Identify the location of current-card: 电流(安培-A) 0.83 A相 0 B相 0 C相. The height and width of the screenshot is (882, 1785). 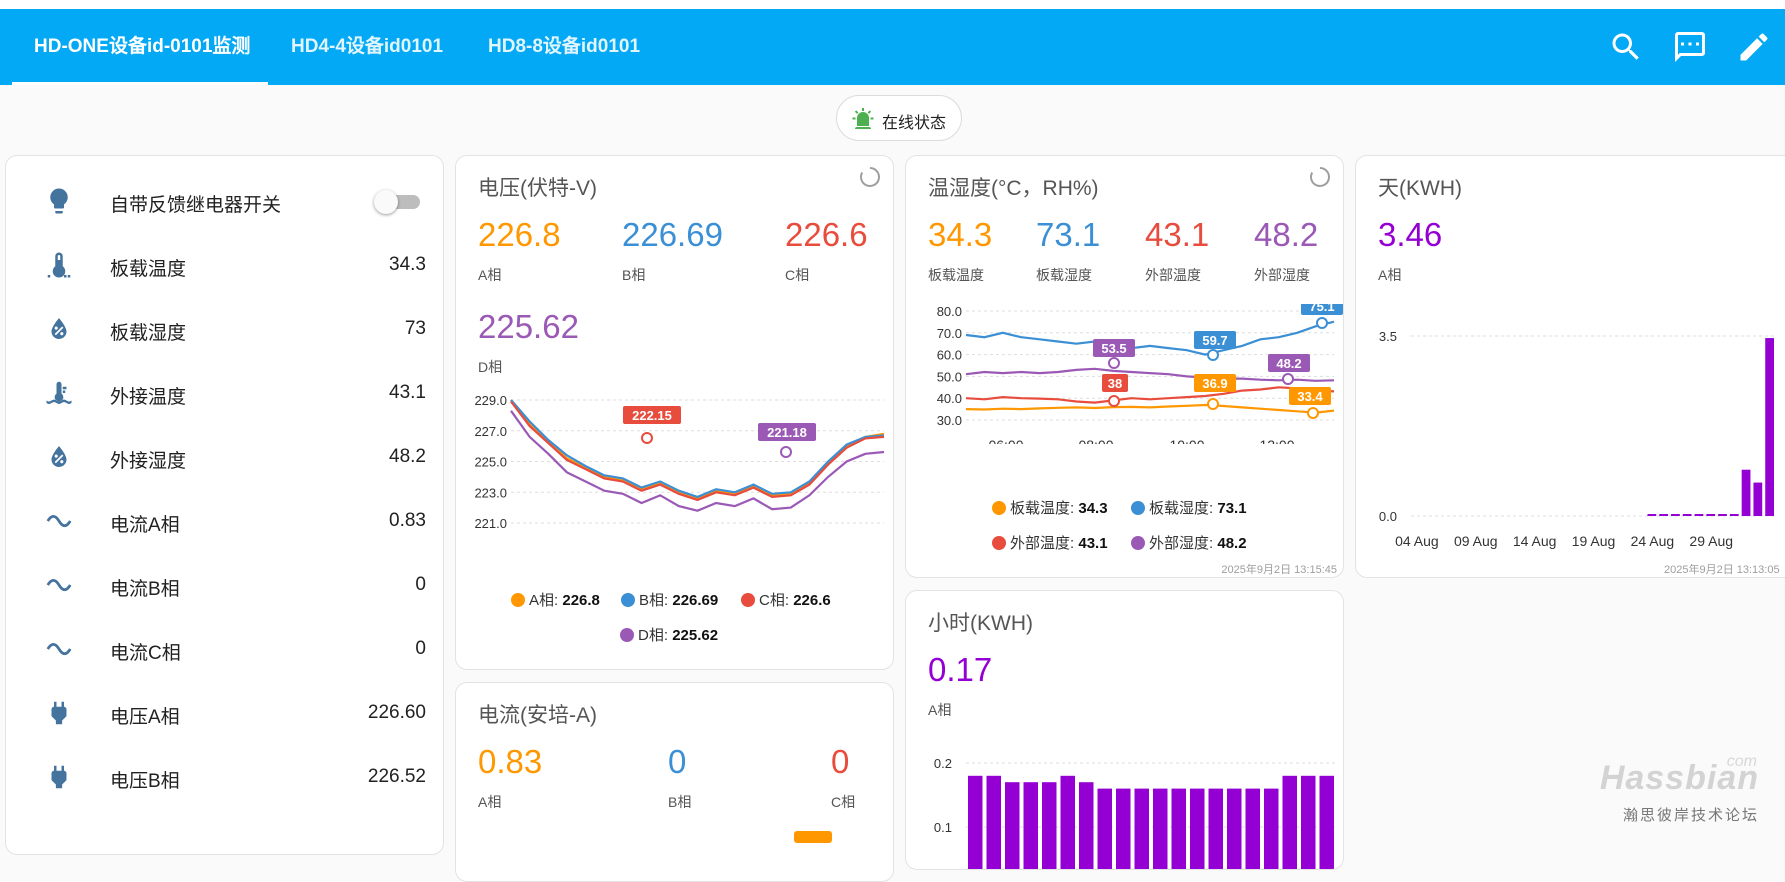
(674, 782).